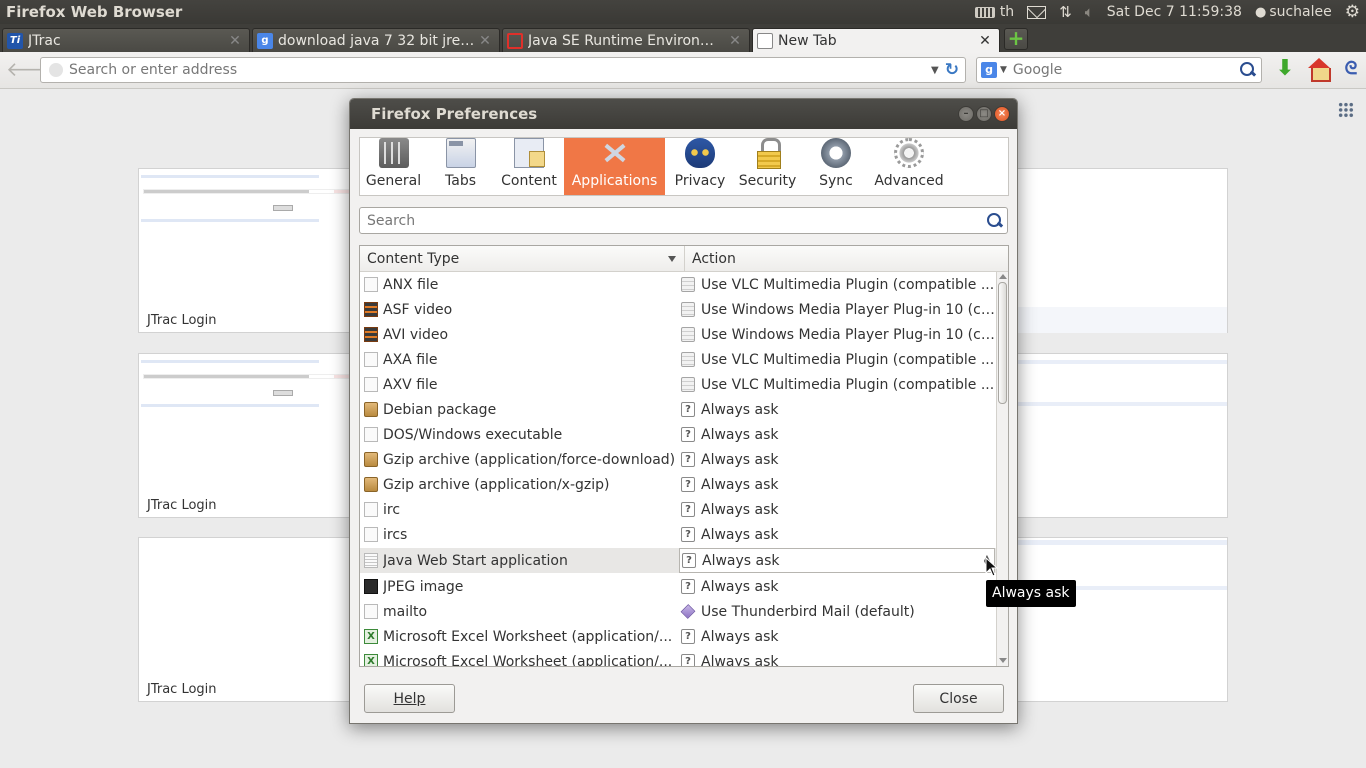  What do you see at coordinates (876, 40) in the screenshot?
I see `tab-new-tab: New Tab ✕` at bounding box center [876, 40].